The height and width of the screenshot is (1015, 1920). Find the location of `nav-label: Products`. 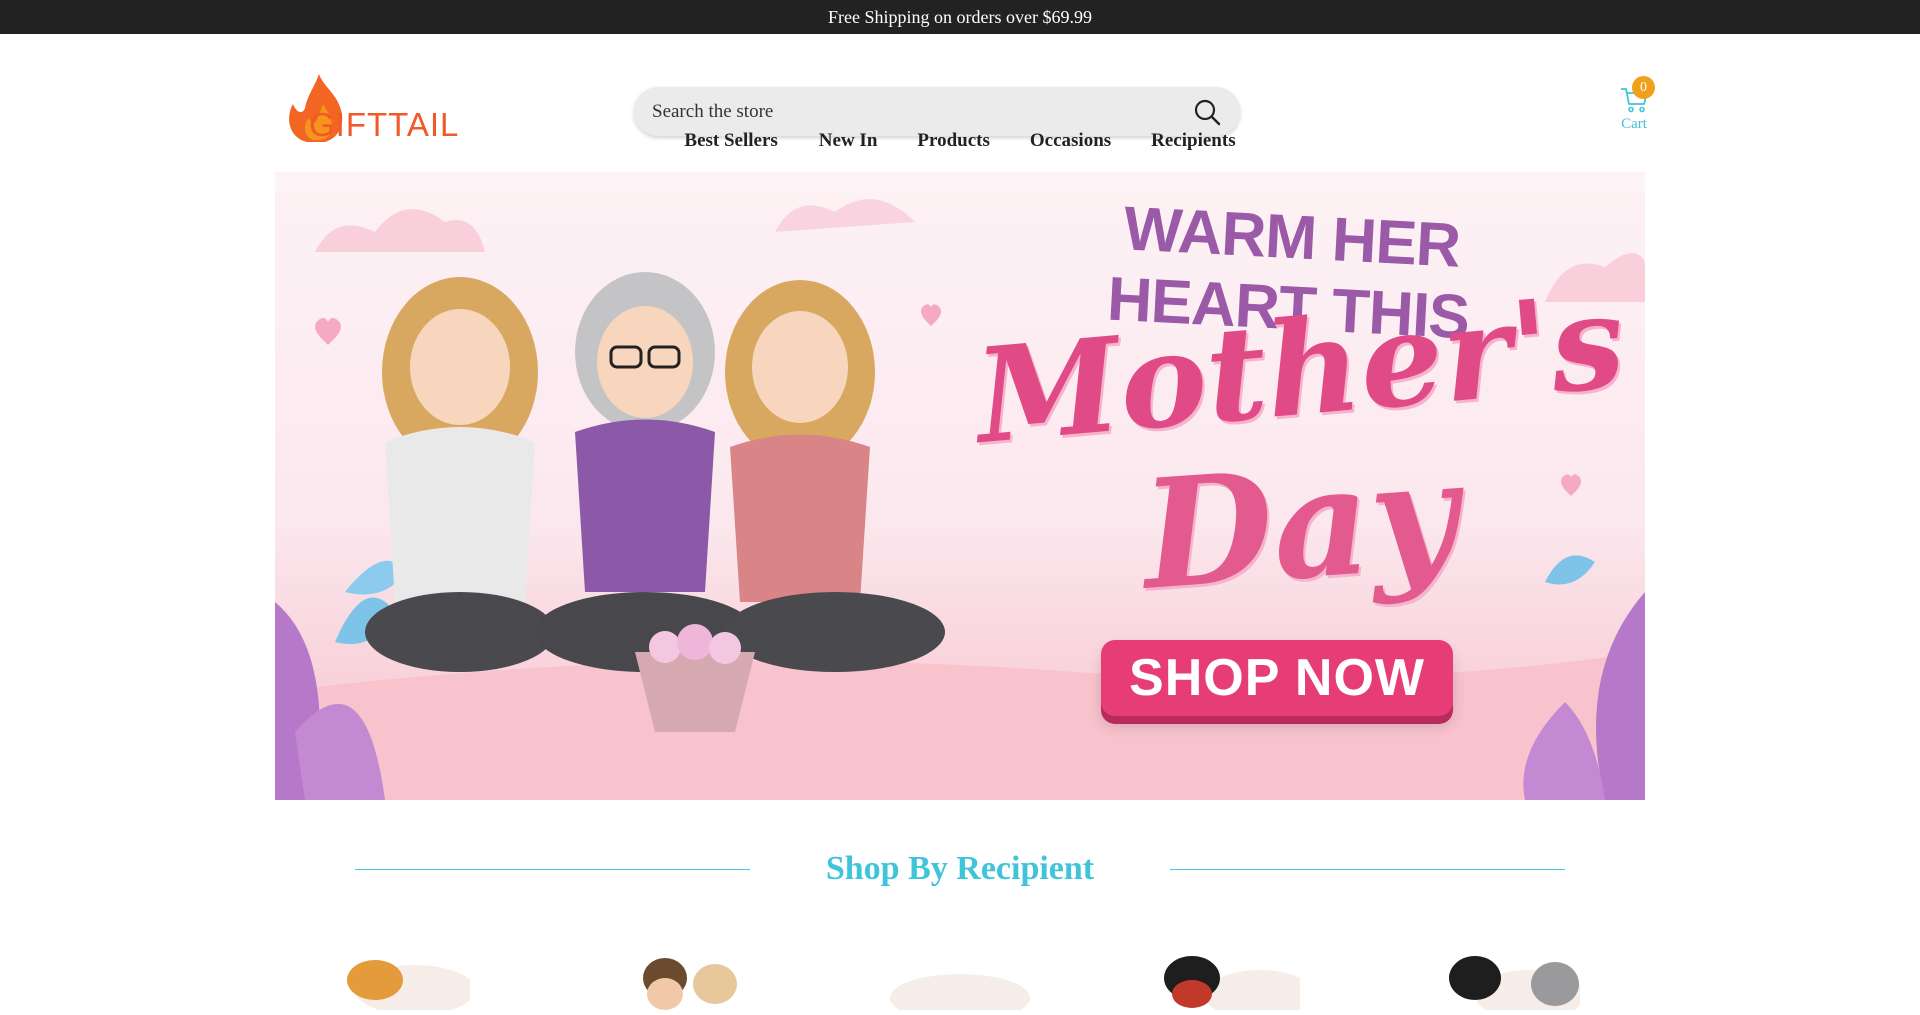

nav-label: Products is located at coordinates (953, 140).